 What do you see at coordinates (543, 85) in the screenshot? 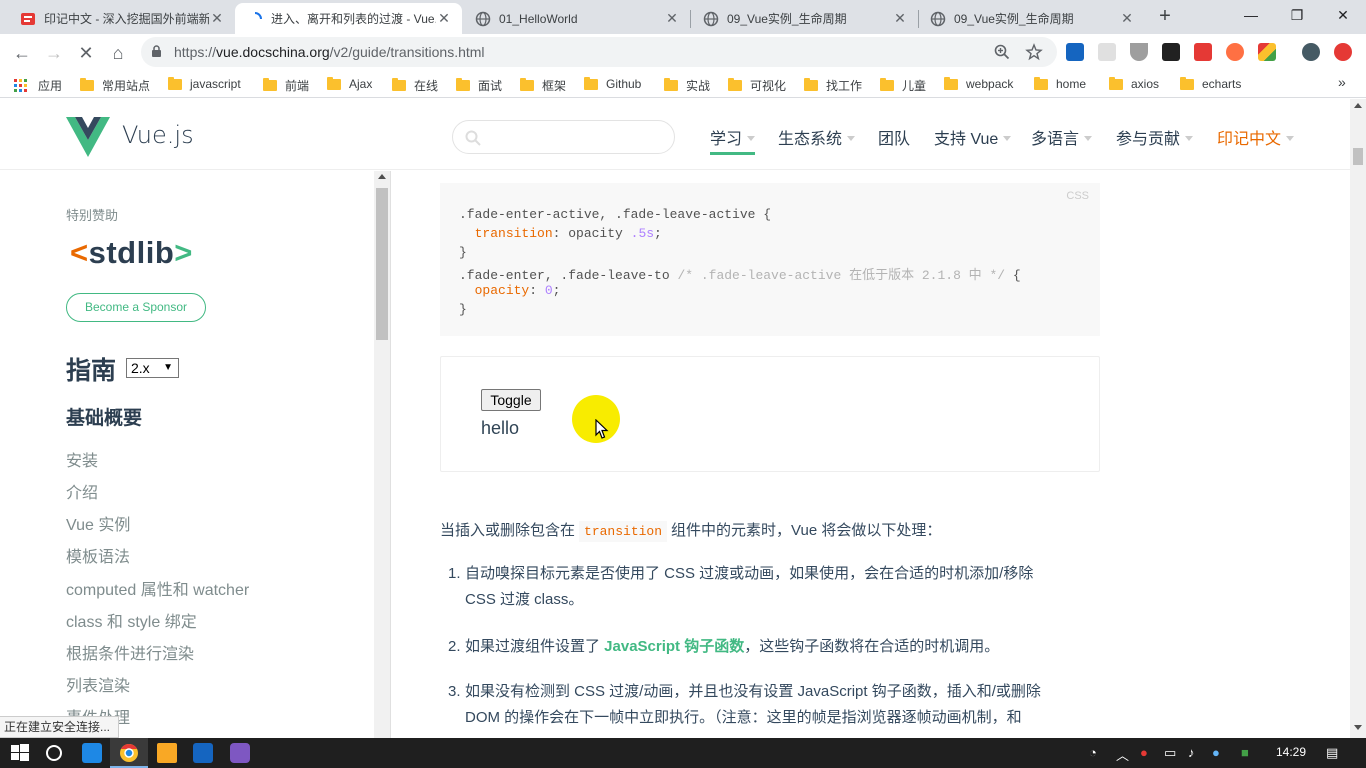
I see `bookmark-folder: 框架` at bounding box center [543, 85].